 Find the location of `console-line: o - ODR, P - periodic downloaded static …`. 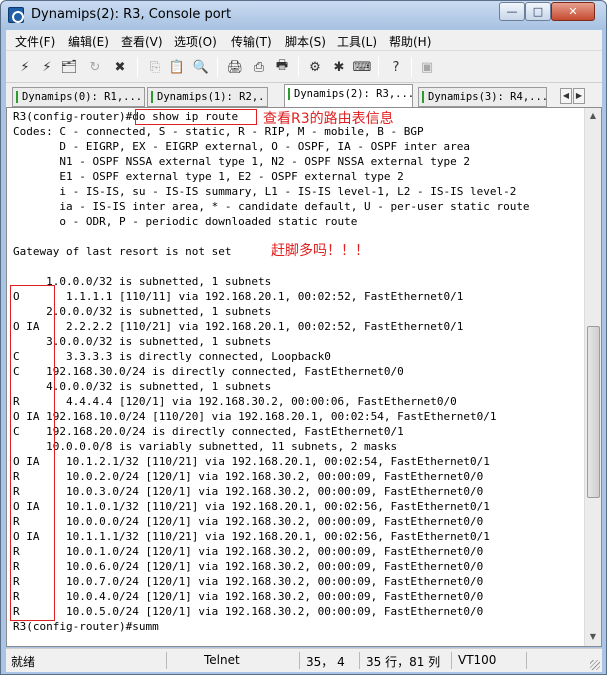

console-line: o - ODR, P - periodic downloaded static … is located at coordinates (185, 221).